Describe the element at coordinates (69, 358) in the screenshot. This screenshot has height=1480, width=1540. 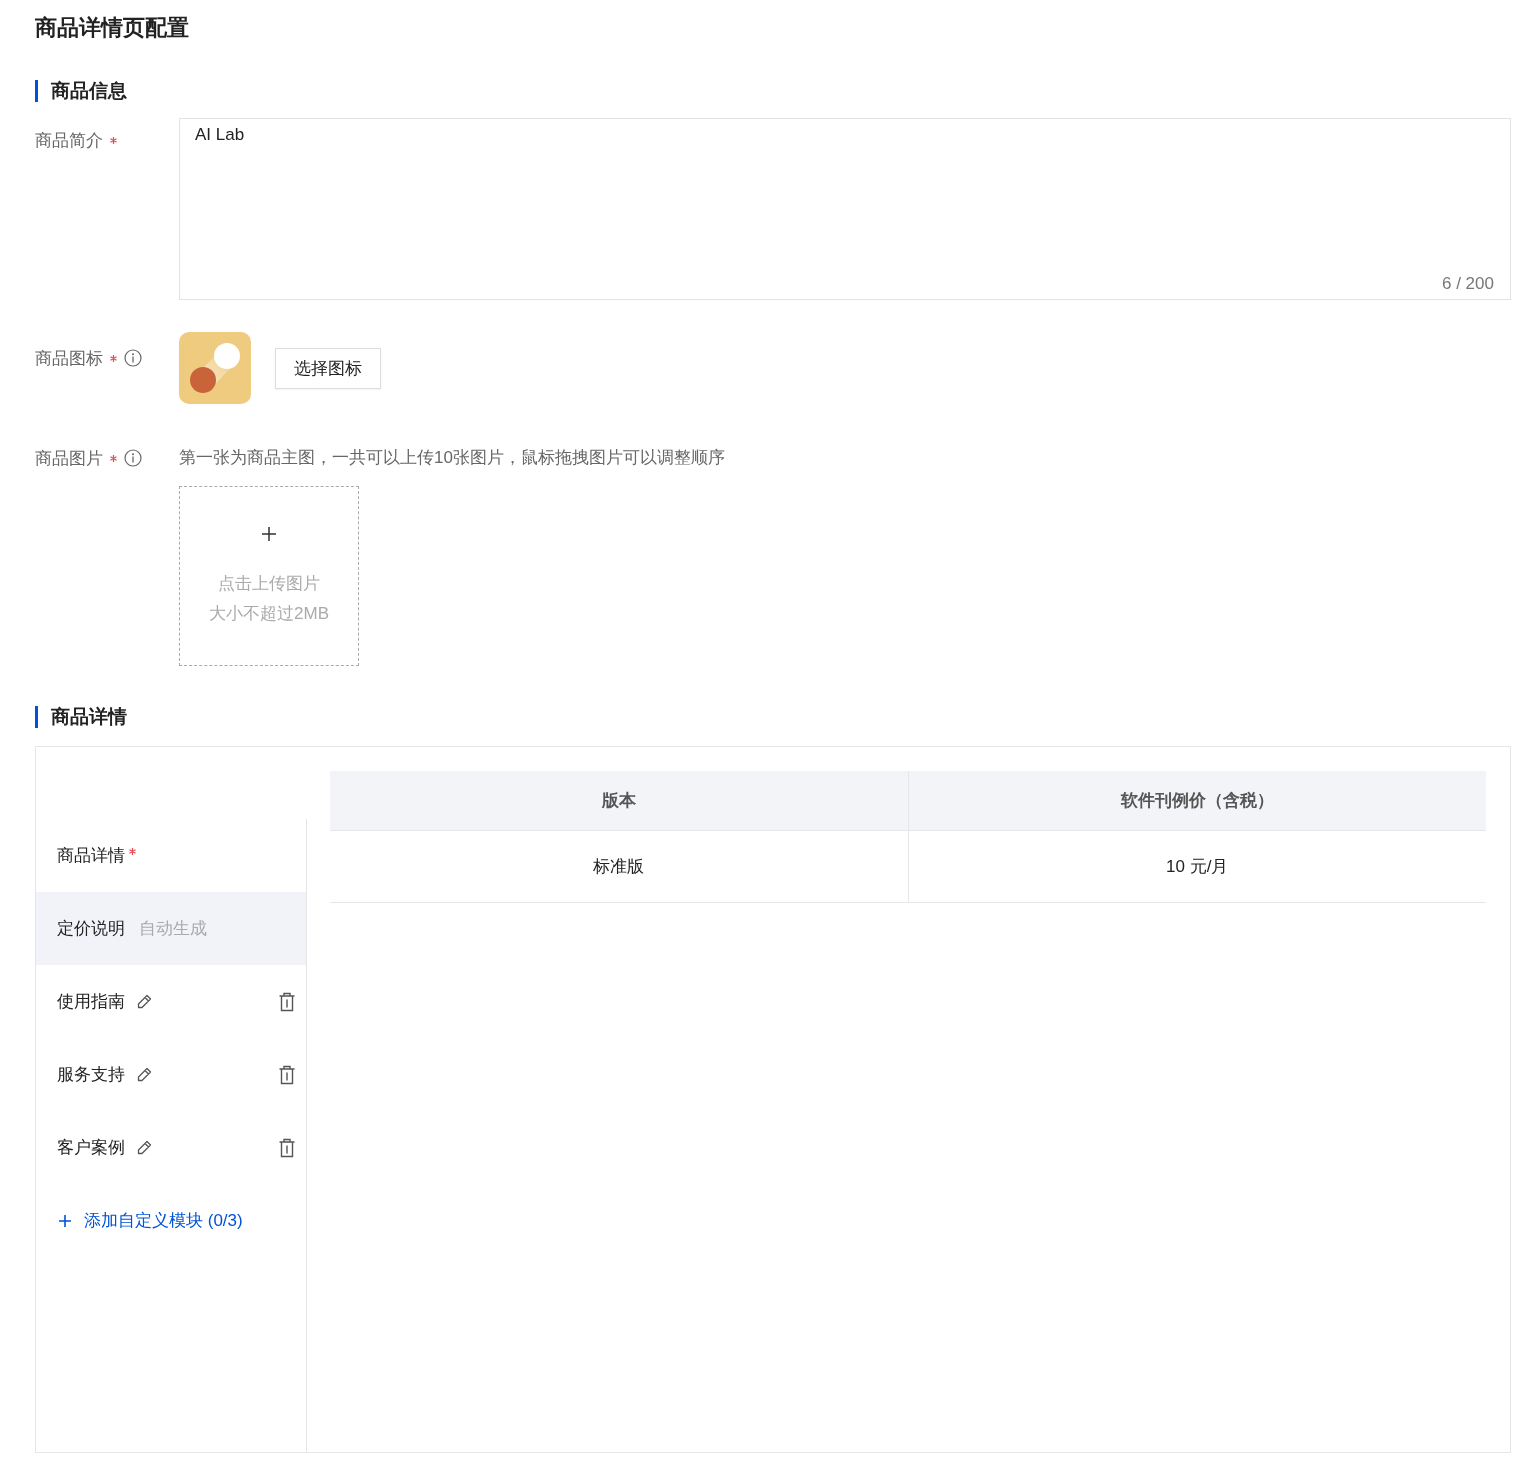
I see `field-label: 商品图标` at that location.